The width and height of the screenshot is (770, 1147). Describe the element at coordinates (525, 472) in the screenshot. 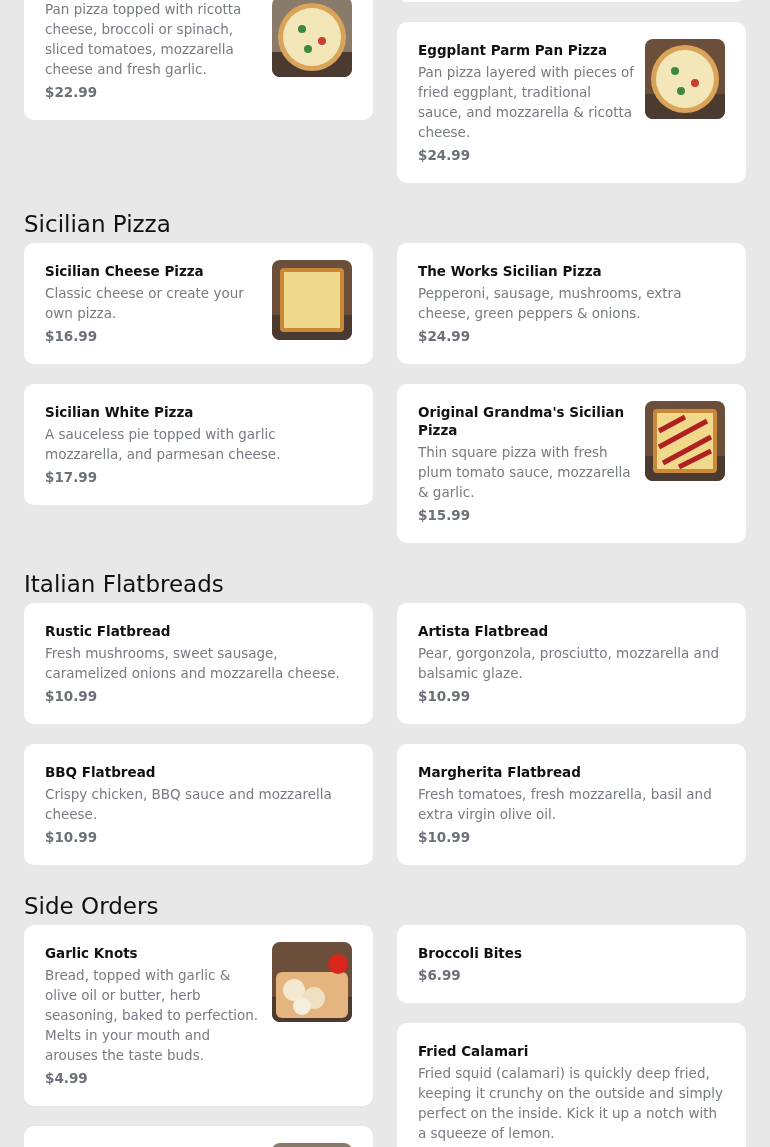

I see `item-description: Thin square pizza with fresh plum tomato sauce, mozzarella & garlic.` at that location.